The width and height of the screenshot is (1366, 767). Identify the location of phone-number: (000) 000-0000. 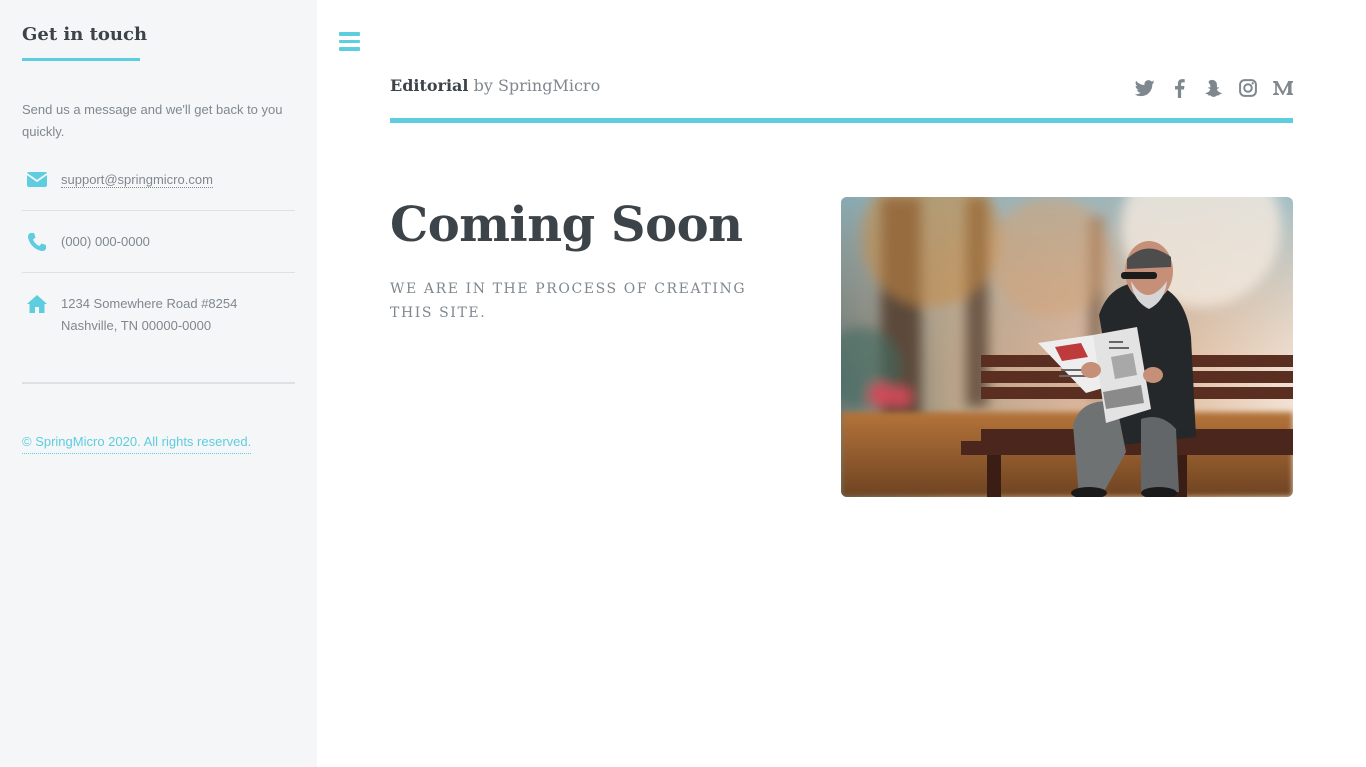
(105, 241).